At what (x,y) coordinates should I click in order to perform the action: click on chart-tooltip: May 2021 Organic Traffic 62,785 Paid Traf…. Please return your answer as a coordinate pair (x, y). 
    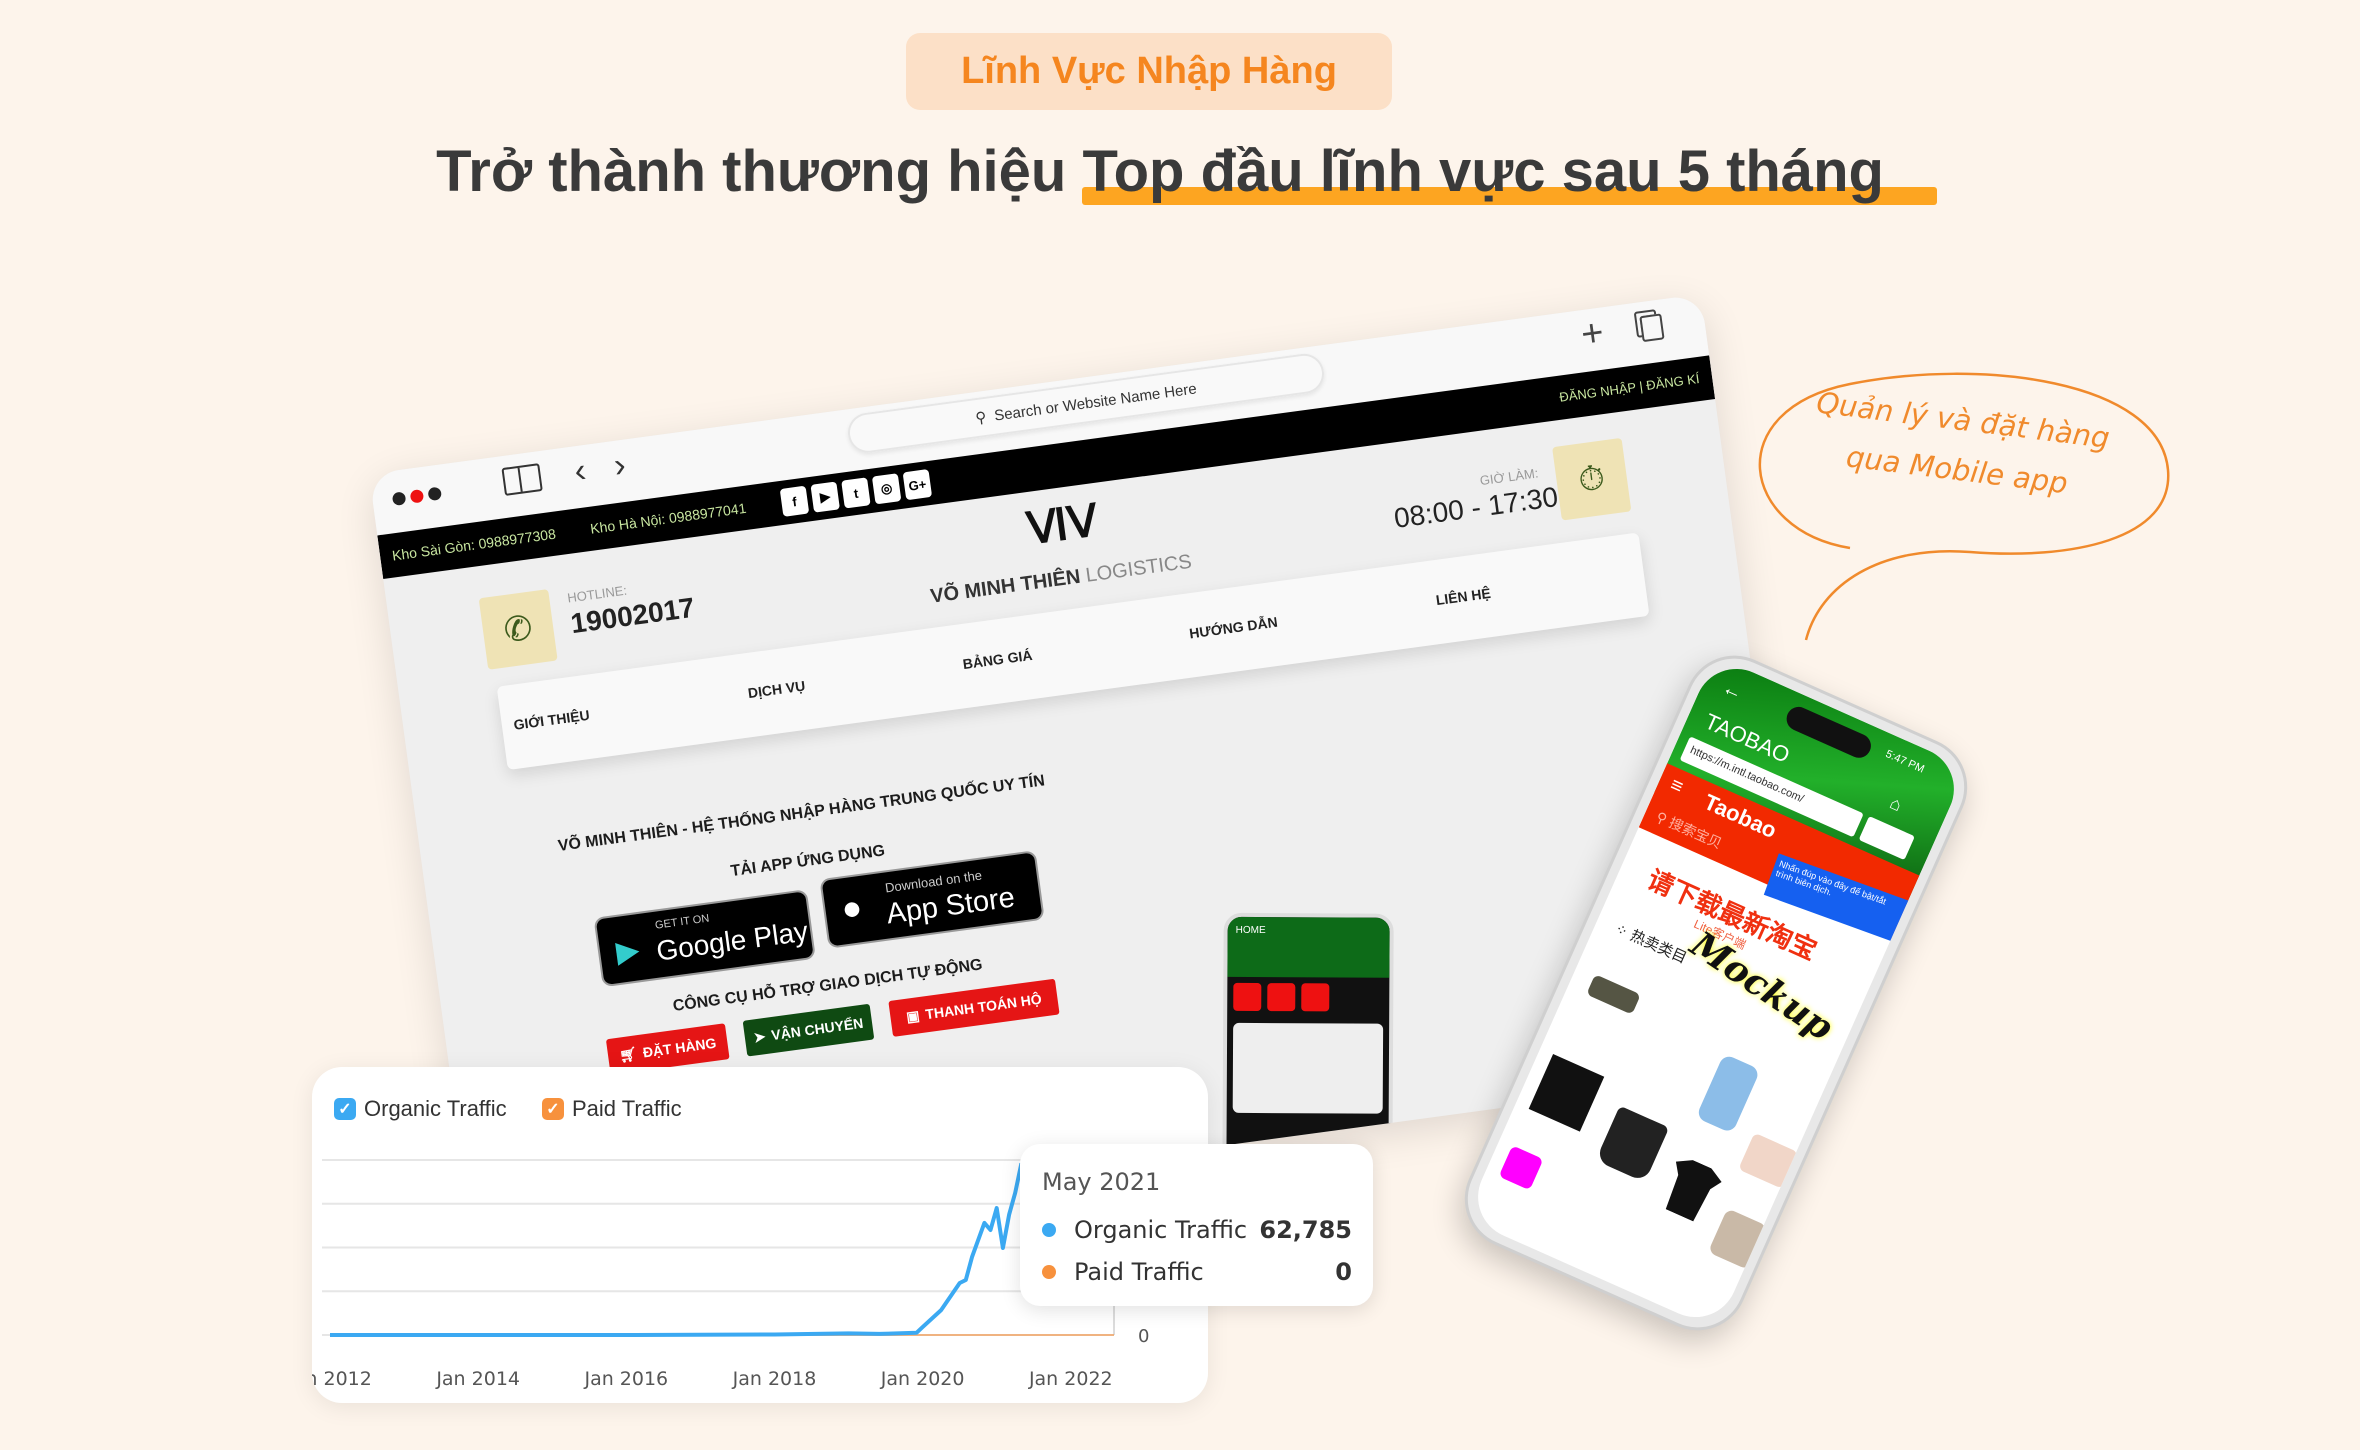
    Looking at the image, I should click on (1196, 1225).